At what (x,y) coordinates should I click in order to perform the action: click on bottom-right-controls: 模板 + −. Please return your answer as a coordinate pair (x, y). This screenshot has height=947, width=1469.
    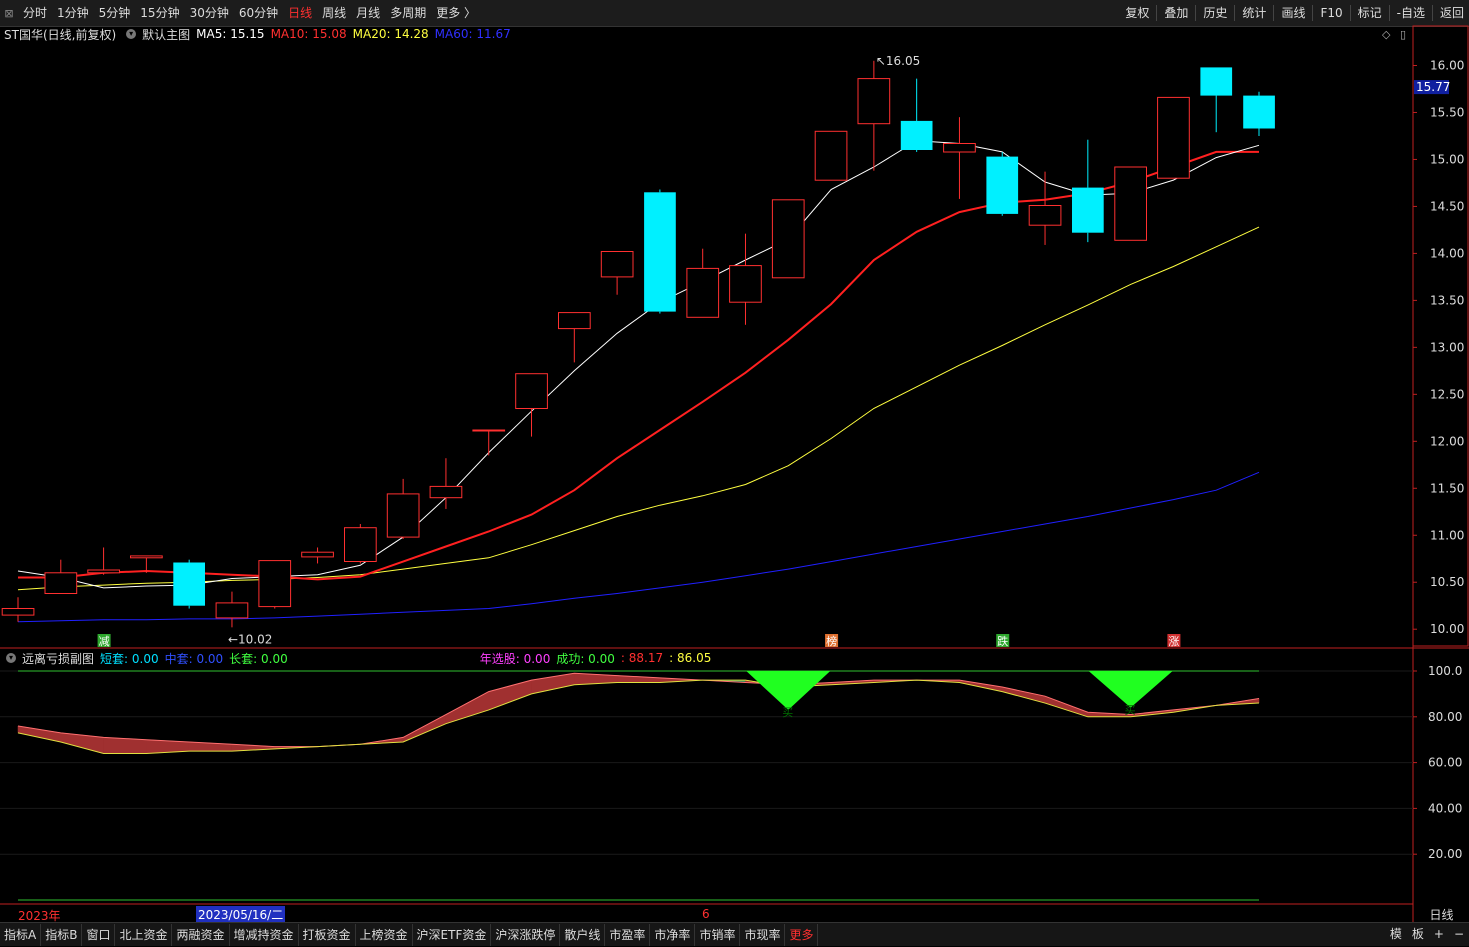
    Looking at the image, I should click on (1427, 934).